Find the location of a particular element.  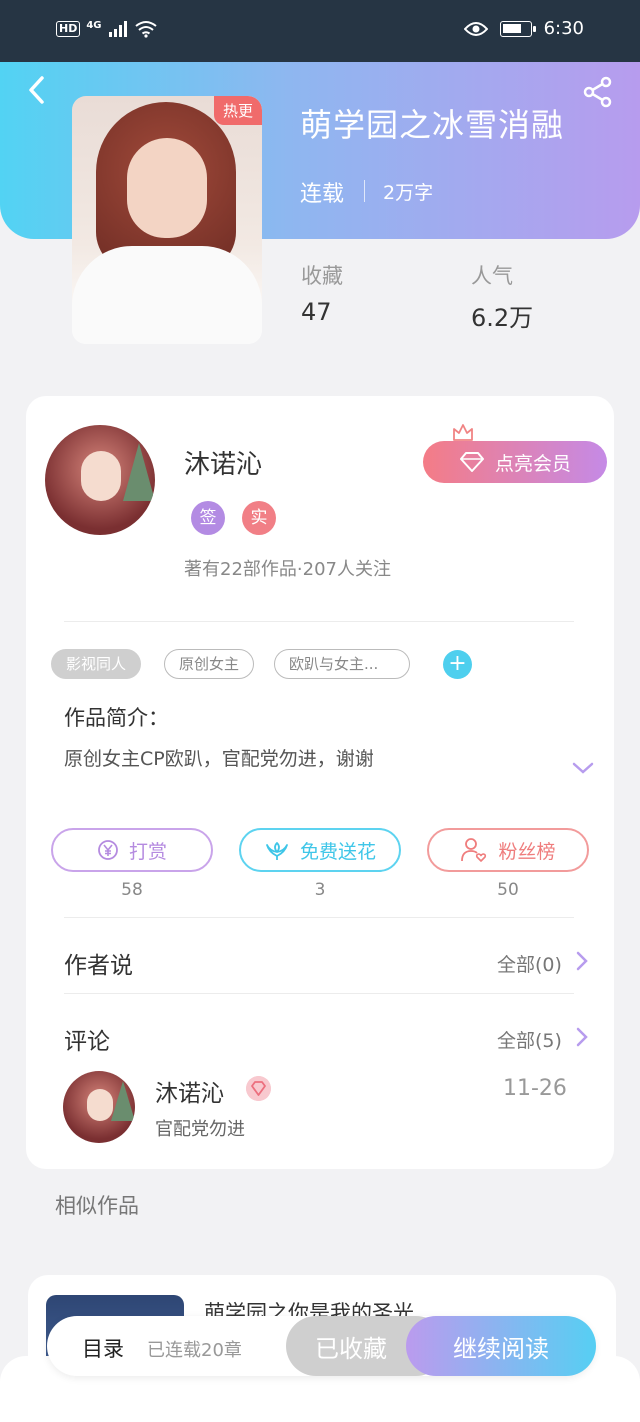

tag-chip: 原创女主 is located at coordinates (209, 664).